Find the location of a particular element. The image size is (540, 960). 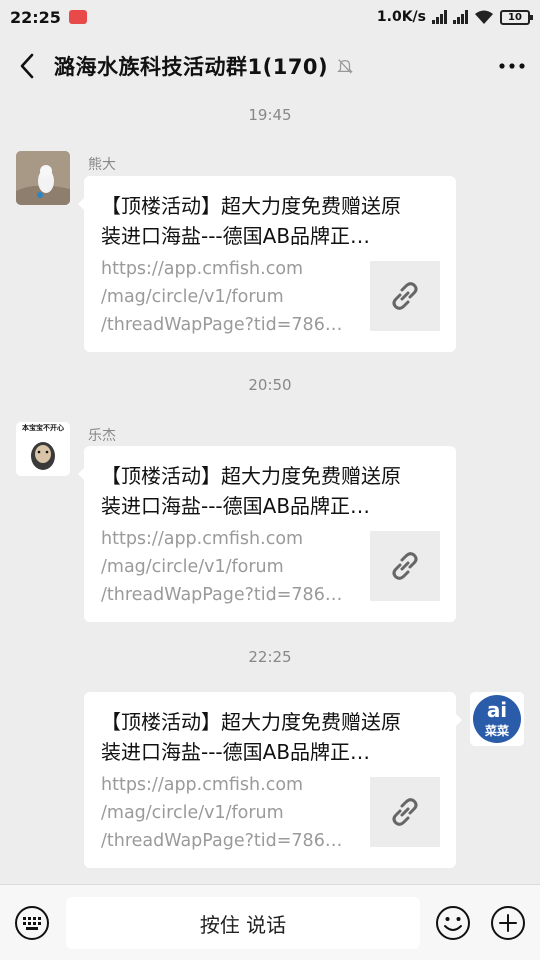

plus-circle-icon is located at coordinates (508, 923).